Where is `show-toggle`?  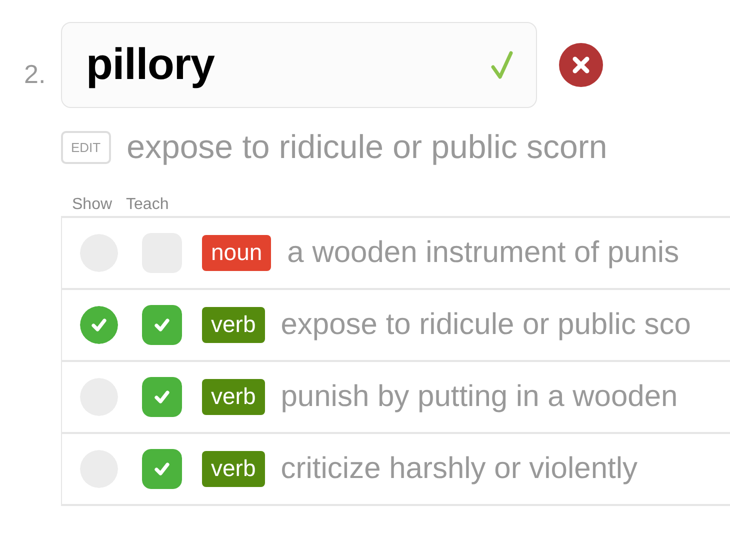 show-toggle is located at coordinates (99, 325).